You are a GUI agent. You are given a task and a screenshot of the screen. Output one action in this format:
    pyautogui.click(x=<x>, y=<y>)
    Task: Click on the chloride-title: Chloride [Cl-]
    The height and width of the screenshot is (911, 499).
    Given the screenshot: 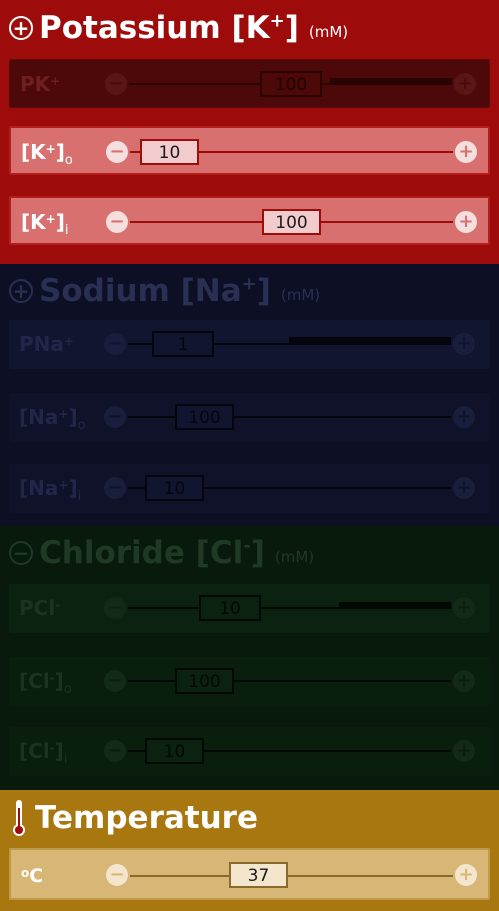 What is the action you would take?
    pyautogui.click(x=152, y=553)
    